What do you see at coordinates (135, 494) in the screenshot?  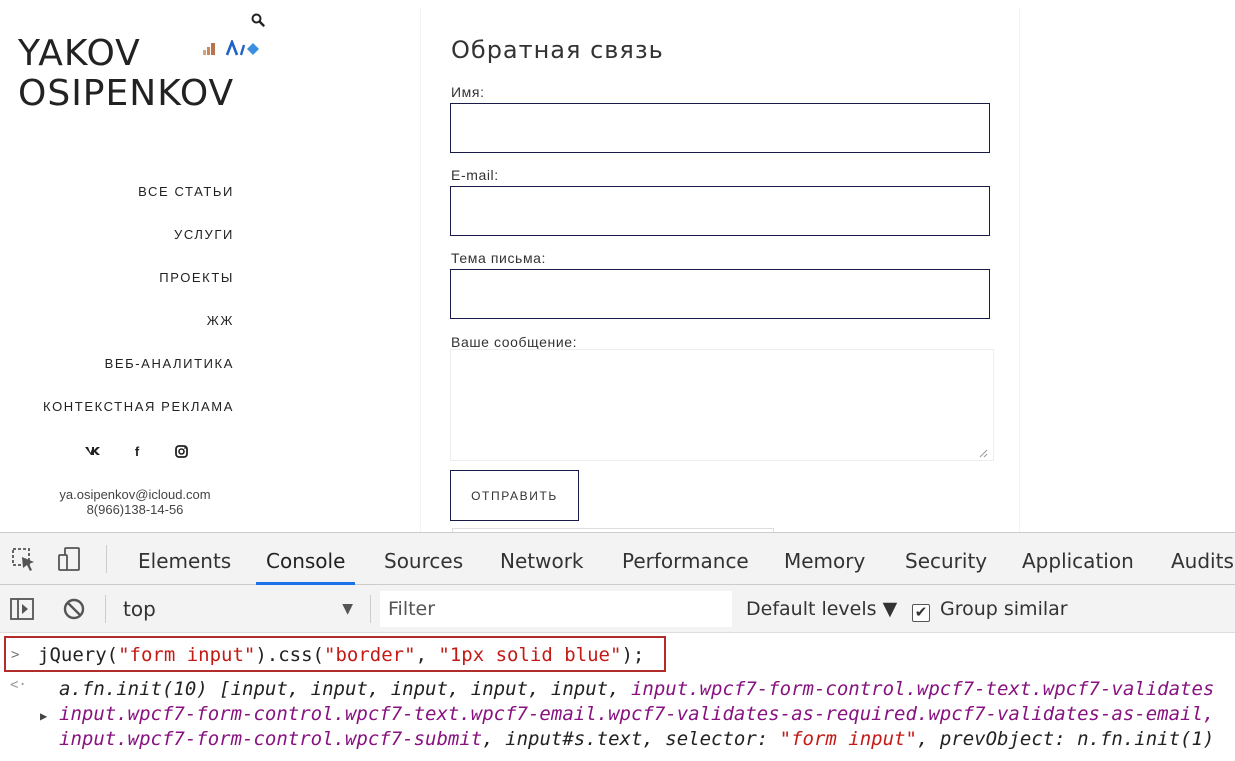 I see `contact-email: ya.osipenkov@icloud.com` at bounding box center [135, 494].